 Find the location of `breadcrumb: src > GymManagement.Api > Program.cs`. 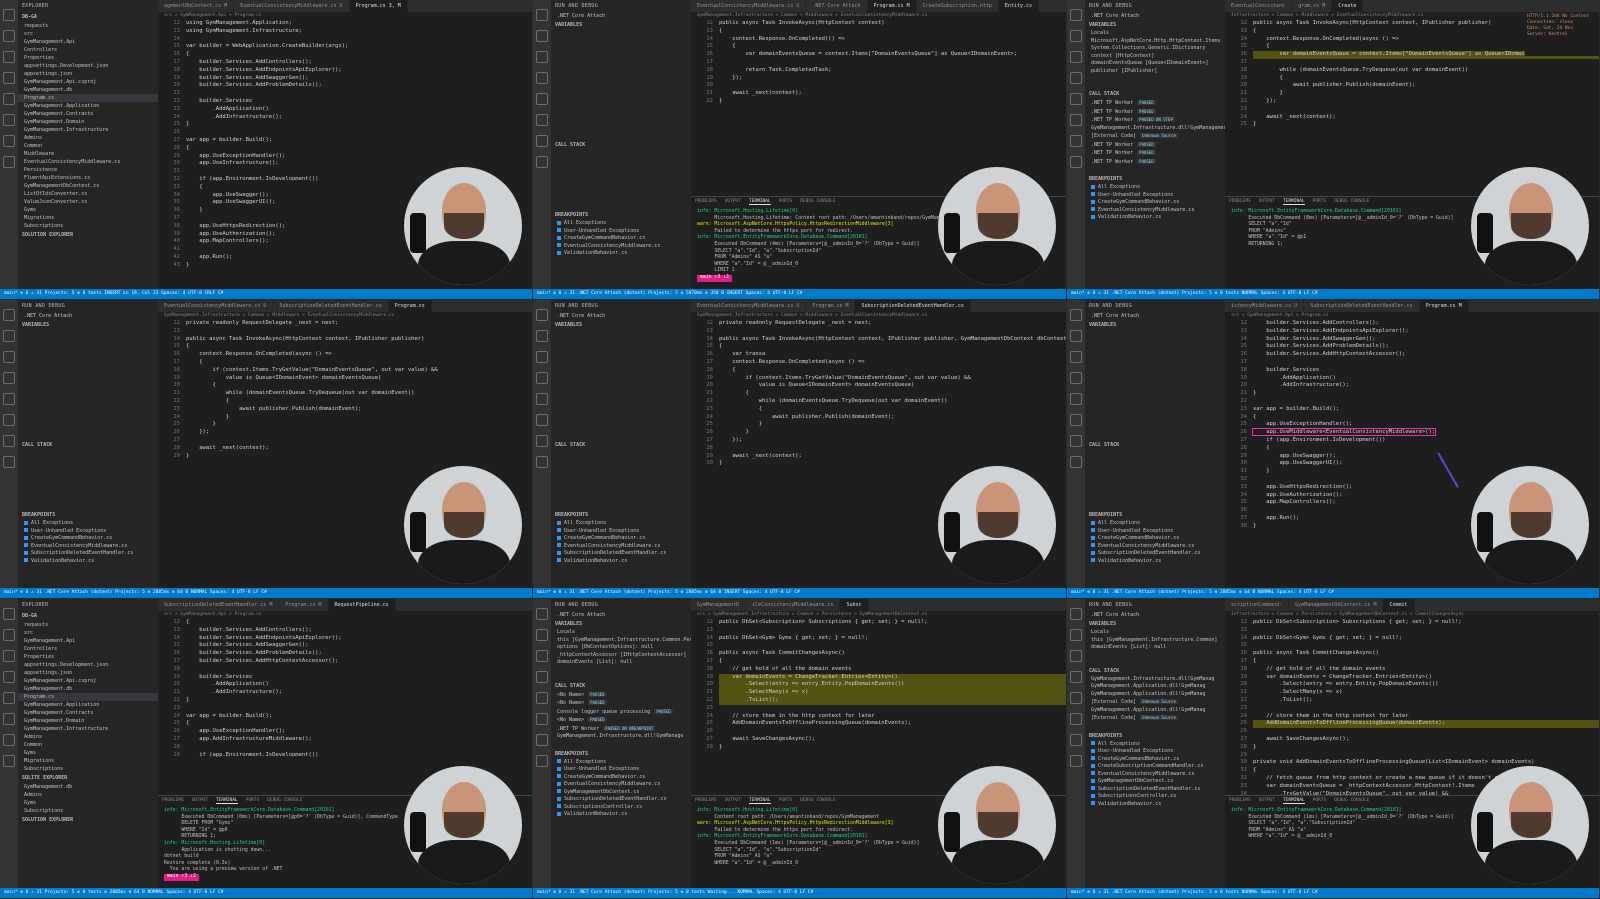

breadcrumb: src > GymManagement.Api > Program.cs is located at coordinates (345, 615).